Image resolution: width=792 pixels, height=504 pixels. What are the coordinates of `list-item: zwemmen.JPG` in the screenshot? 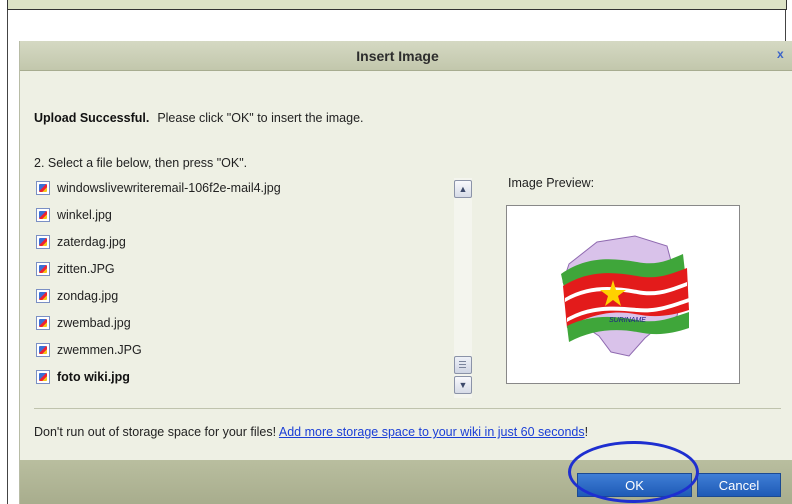 It's located at (241, 350).